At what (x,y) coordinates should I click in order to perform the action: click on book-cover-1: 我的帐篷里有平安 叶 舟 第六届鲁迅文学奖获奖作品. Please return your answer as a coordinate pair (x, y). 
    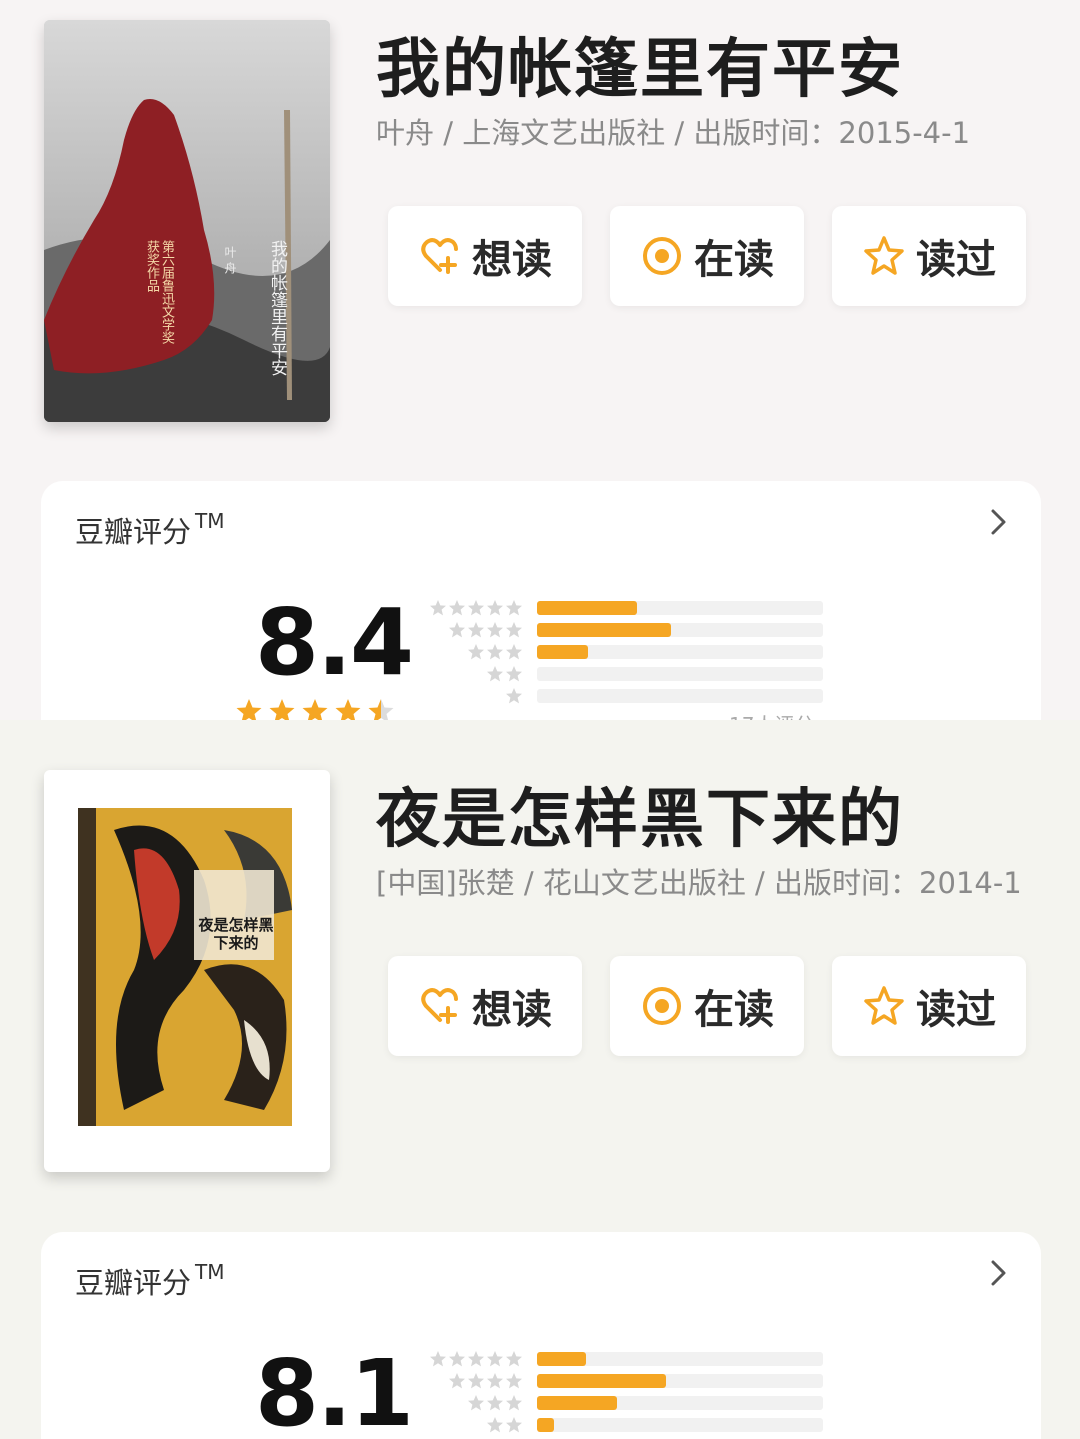
    Looking at the image, I should click on (187, 221).